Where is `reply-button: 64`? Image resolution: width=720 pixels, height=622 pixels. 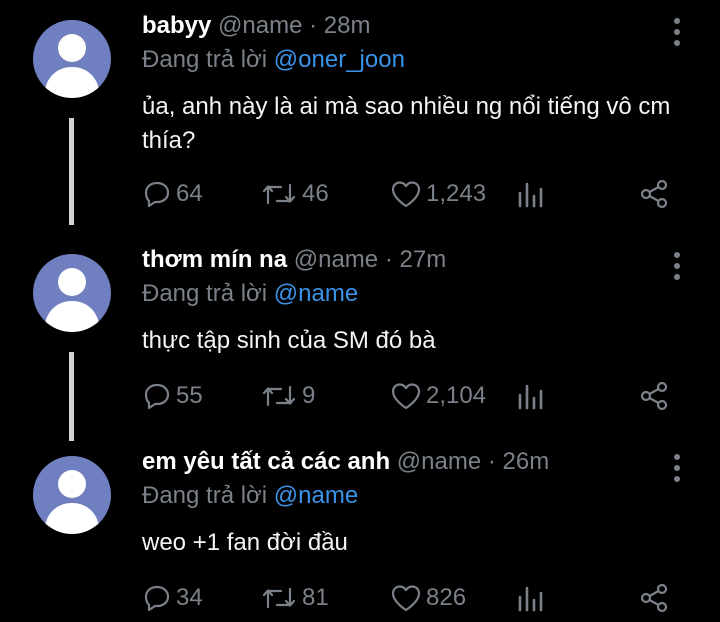 reply-button: 64 is located at coordinates (172, 194).